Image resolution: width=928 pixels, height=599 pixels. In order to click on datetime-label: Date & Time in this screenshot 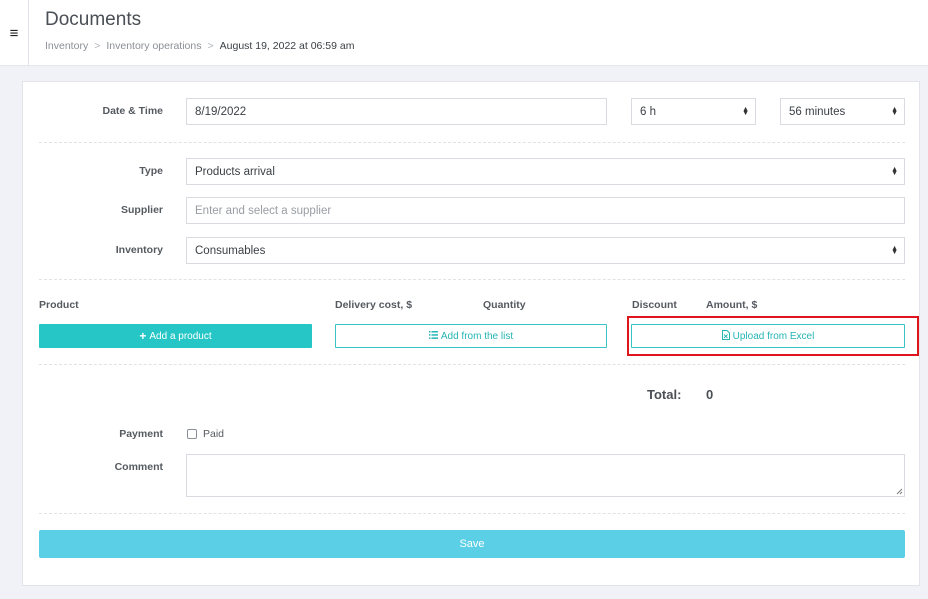, I will do `click(133, 111)`.